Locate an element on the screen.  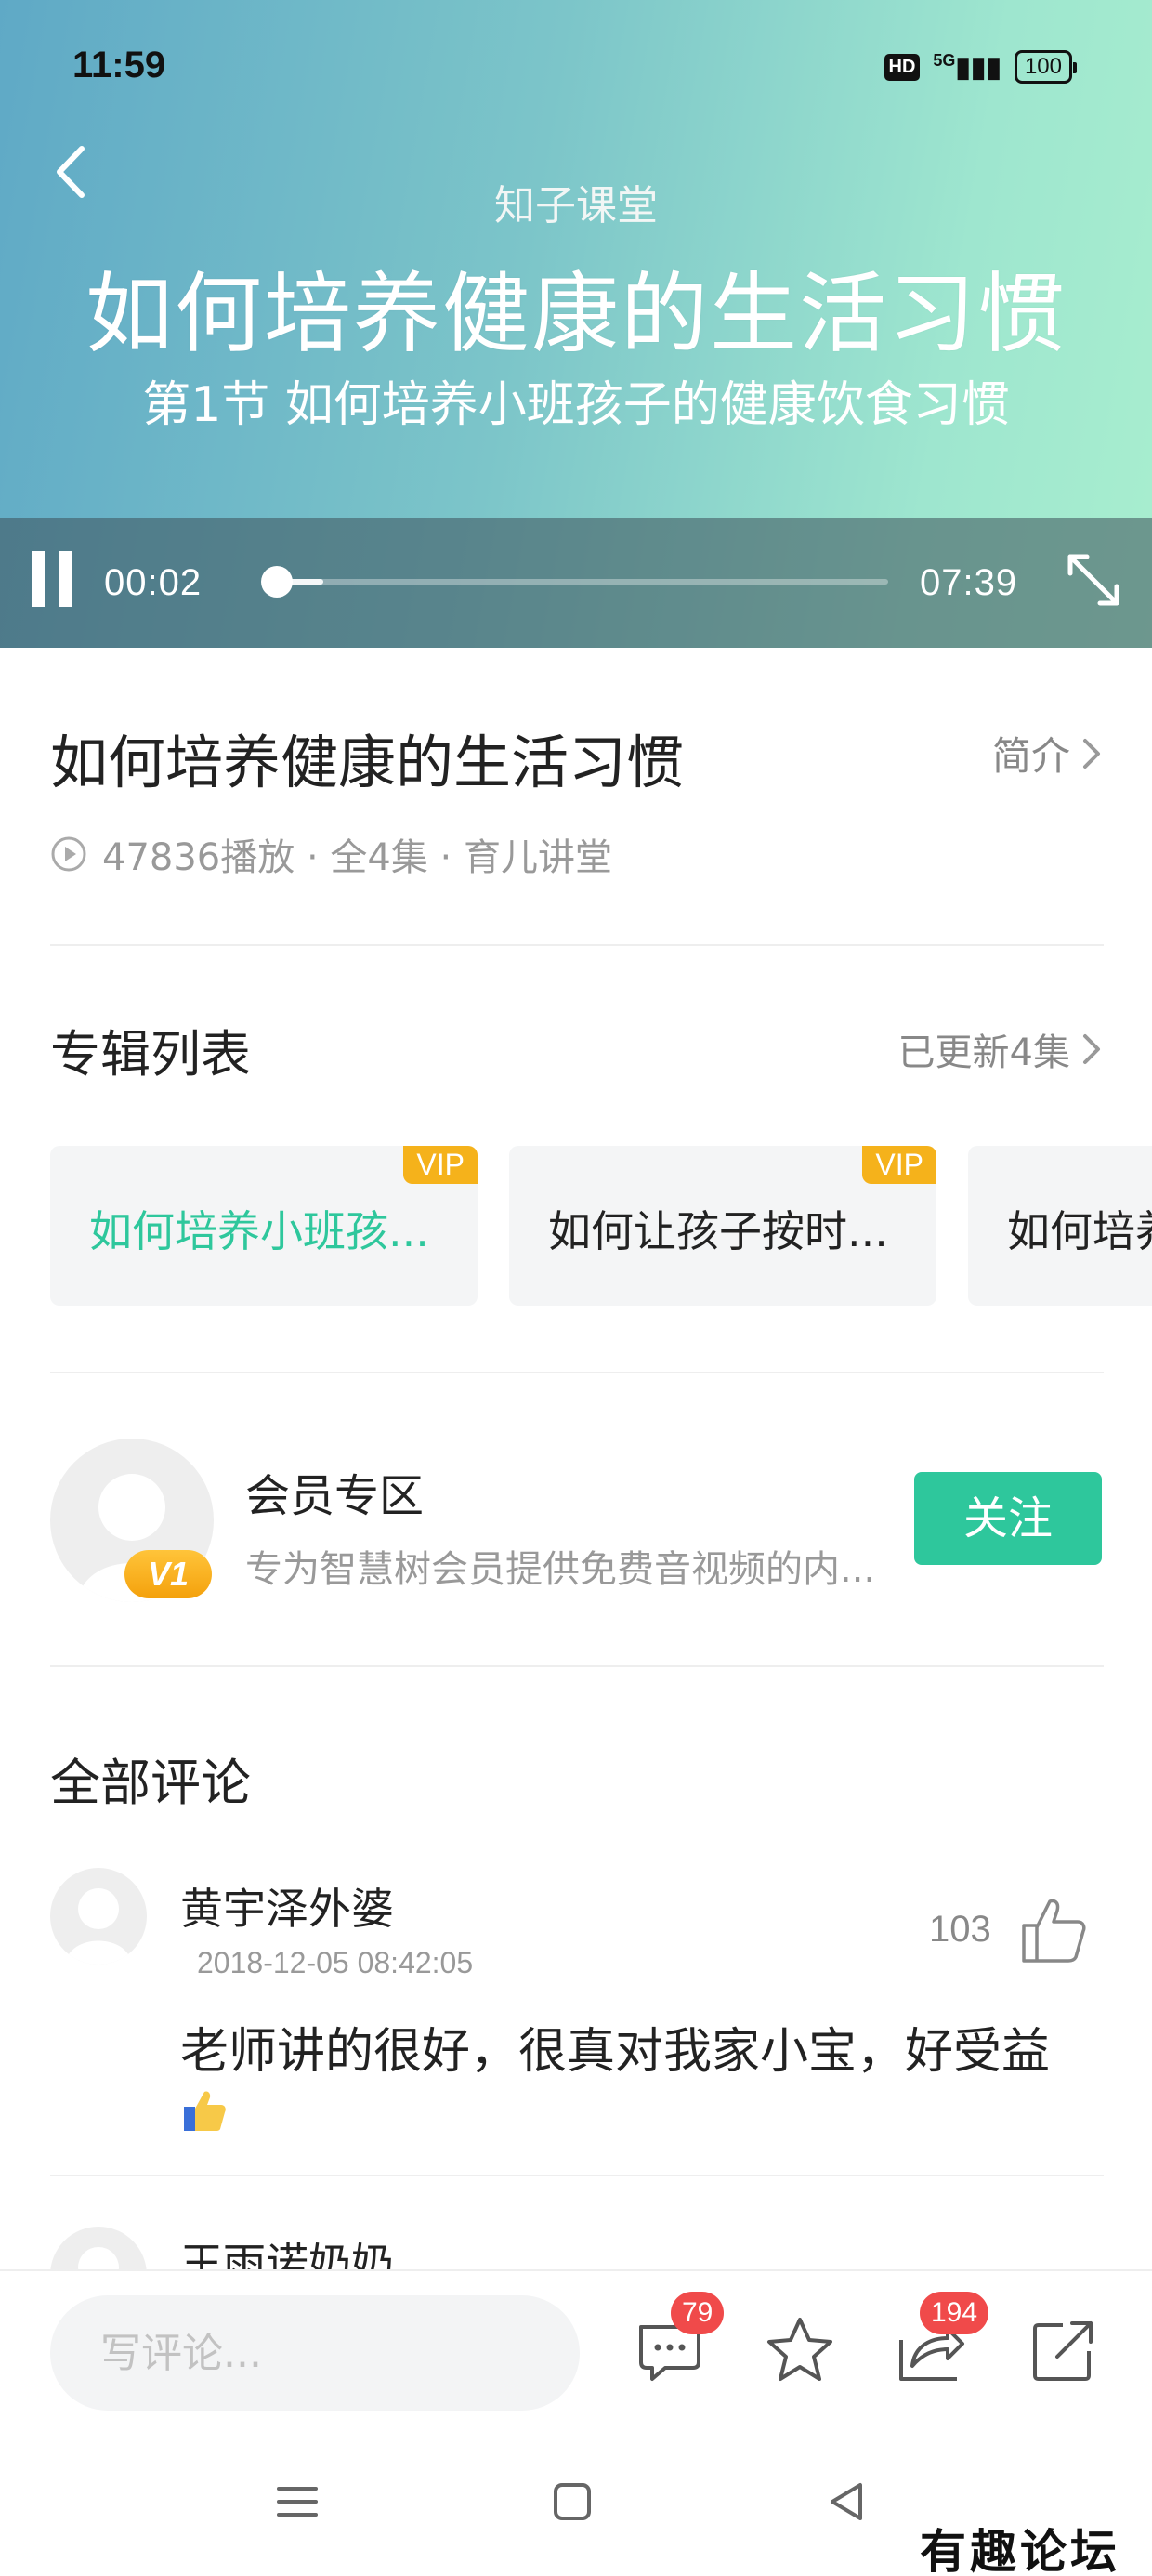
comment-avatar is located at coordinates (98, 1916).